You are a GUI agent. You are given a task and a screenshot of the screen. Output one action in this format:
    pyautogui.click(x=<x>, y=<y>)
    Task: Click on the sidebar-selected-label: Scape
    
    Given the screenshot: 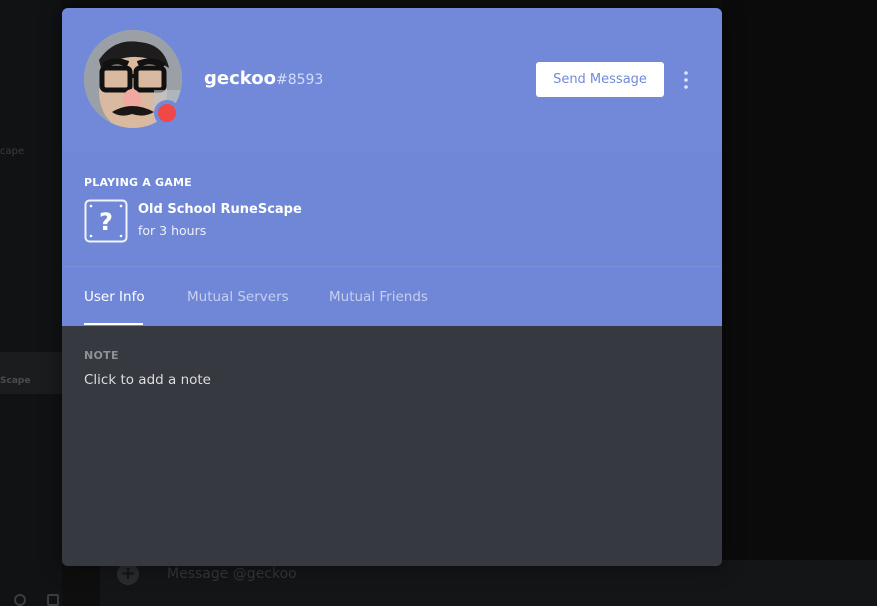 What is the action you would take?
    pyautogui.click(x=15, y=381)
    